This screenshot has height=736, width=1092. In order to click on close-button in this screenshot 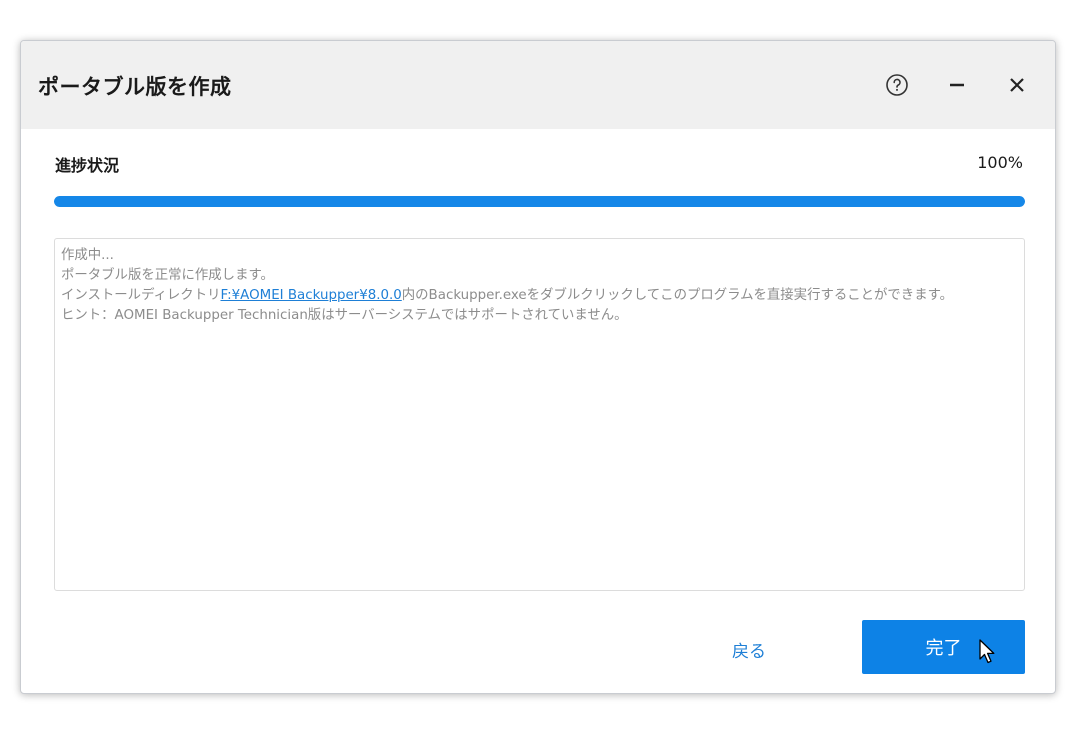, I will do `click(1017, 85)`.